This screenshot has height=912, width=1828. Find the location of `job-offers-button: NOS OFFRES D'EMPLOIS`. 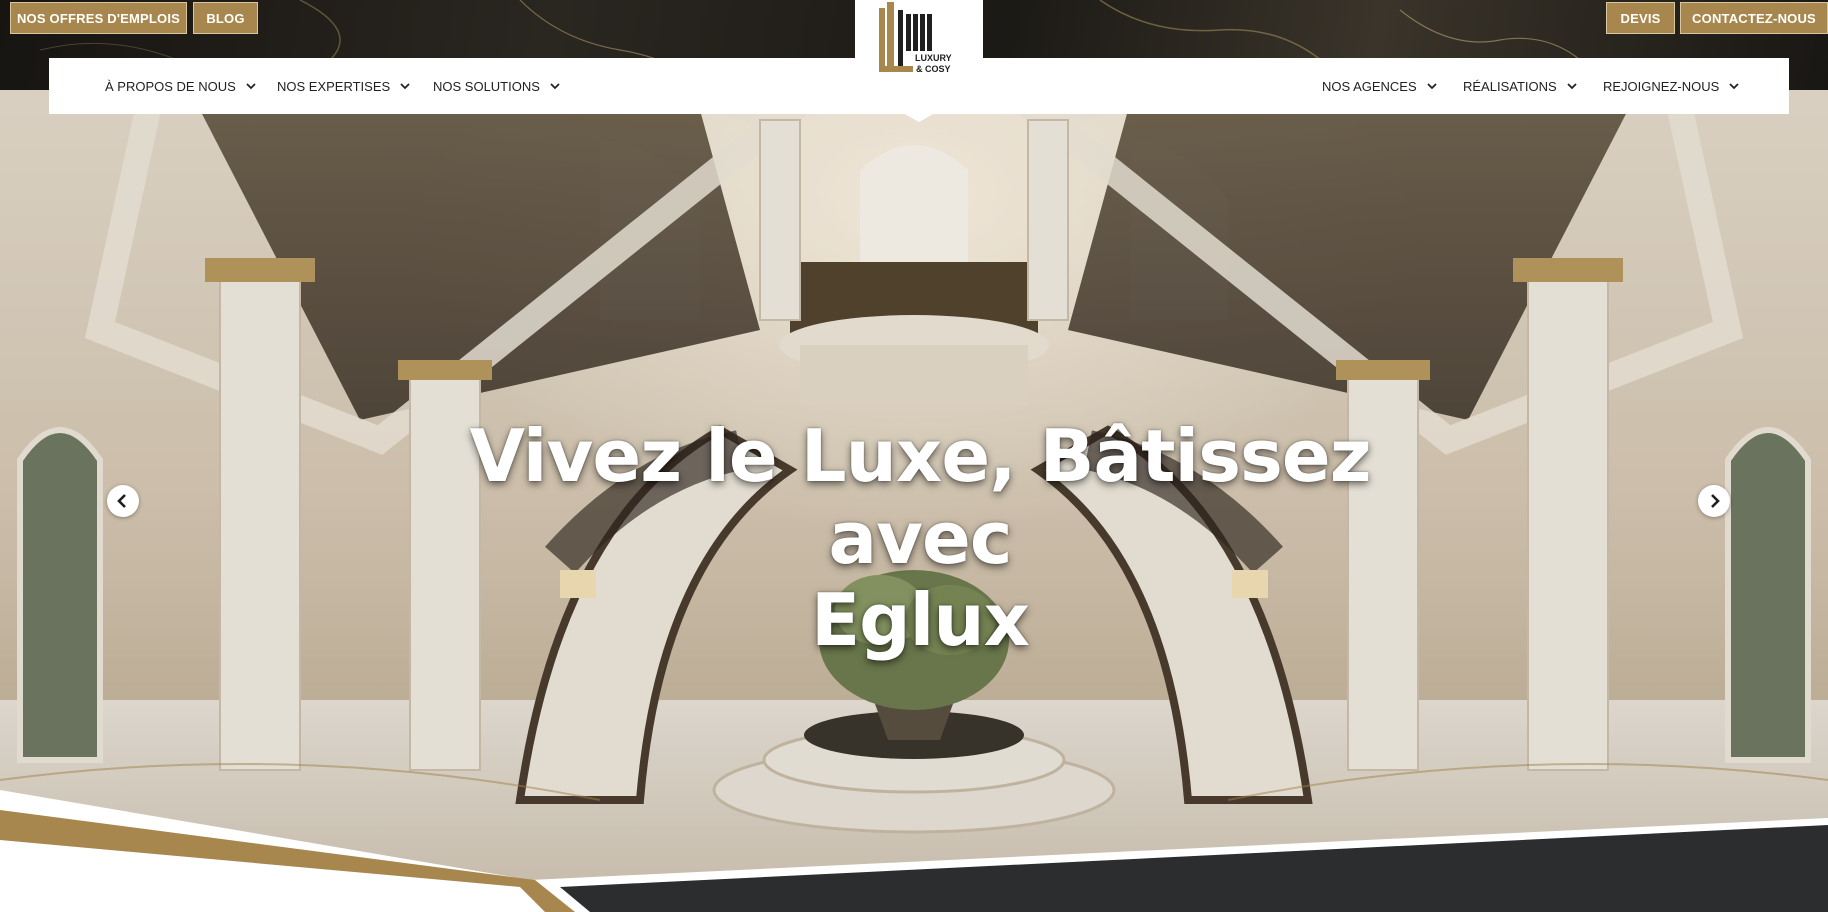

job-offers-button: NOS OFFRES D'EMPLOIS is located at coordinates (98, 18).